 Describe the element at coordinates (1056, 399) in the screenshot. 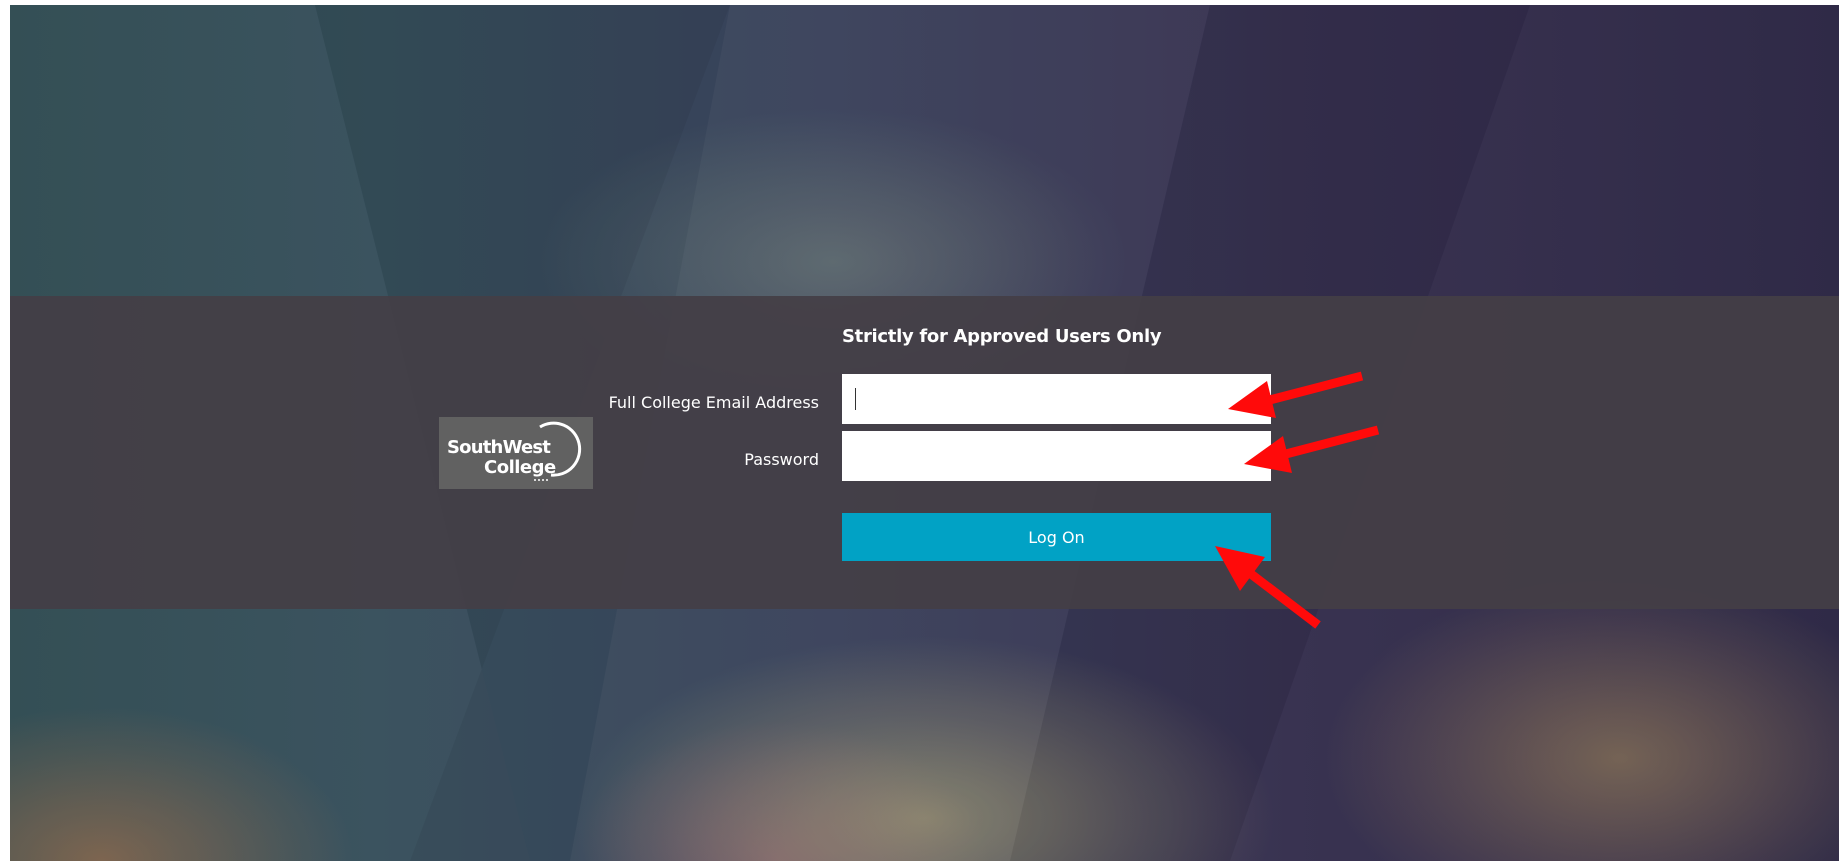

I see `email-input` at that location.